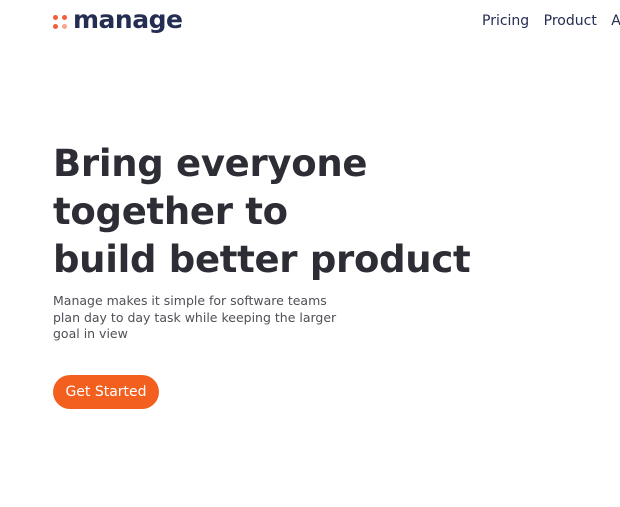 The height and width of the screenshot is (507, 620). What do you see at coordinates (170, 211) in the screenshot?
I see `headline-line-2: together to` at bounding box center [170, 211].